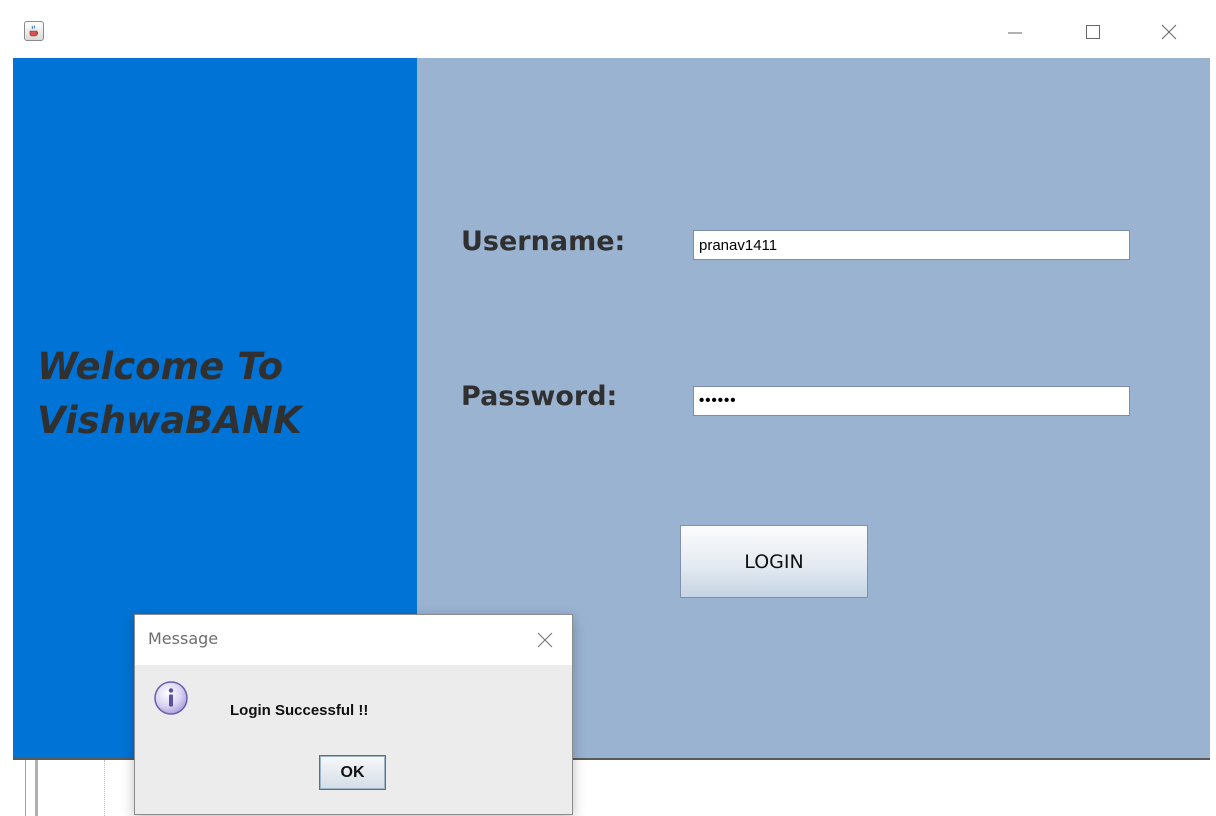 The image size is (1216, 816). I want to click on username-label: Username:, so click(543, 241).